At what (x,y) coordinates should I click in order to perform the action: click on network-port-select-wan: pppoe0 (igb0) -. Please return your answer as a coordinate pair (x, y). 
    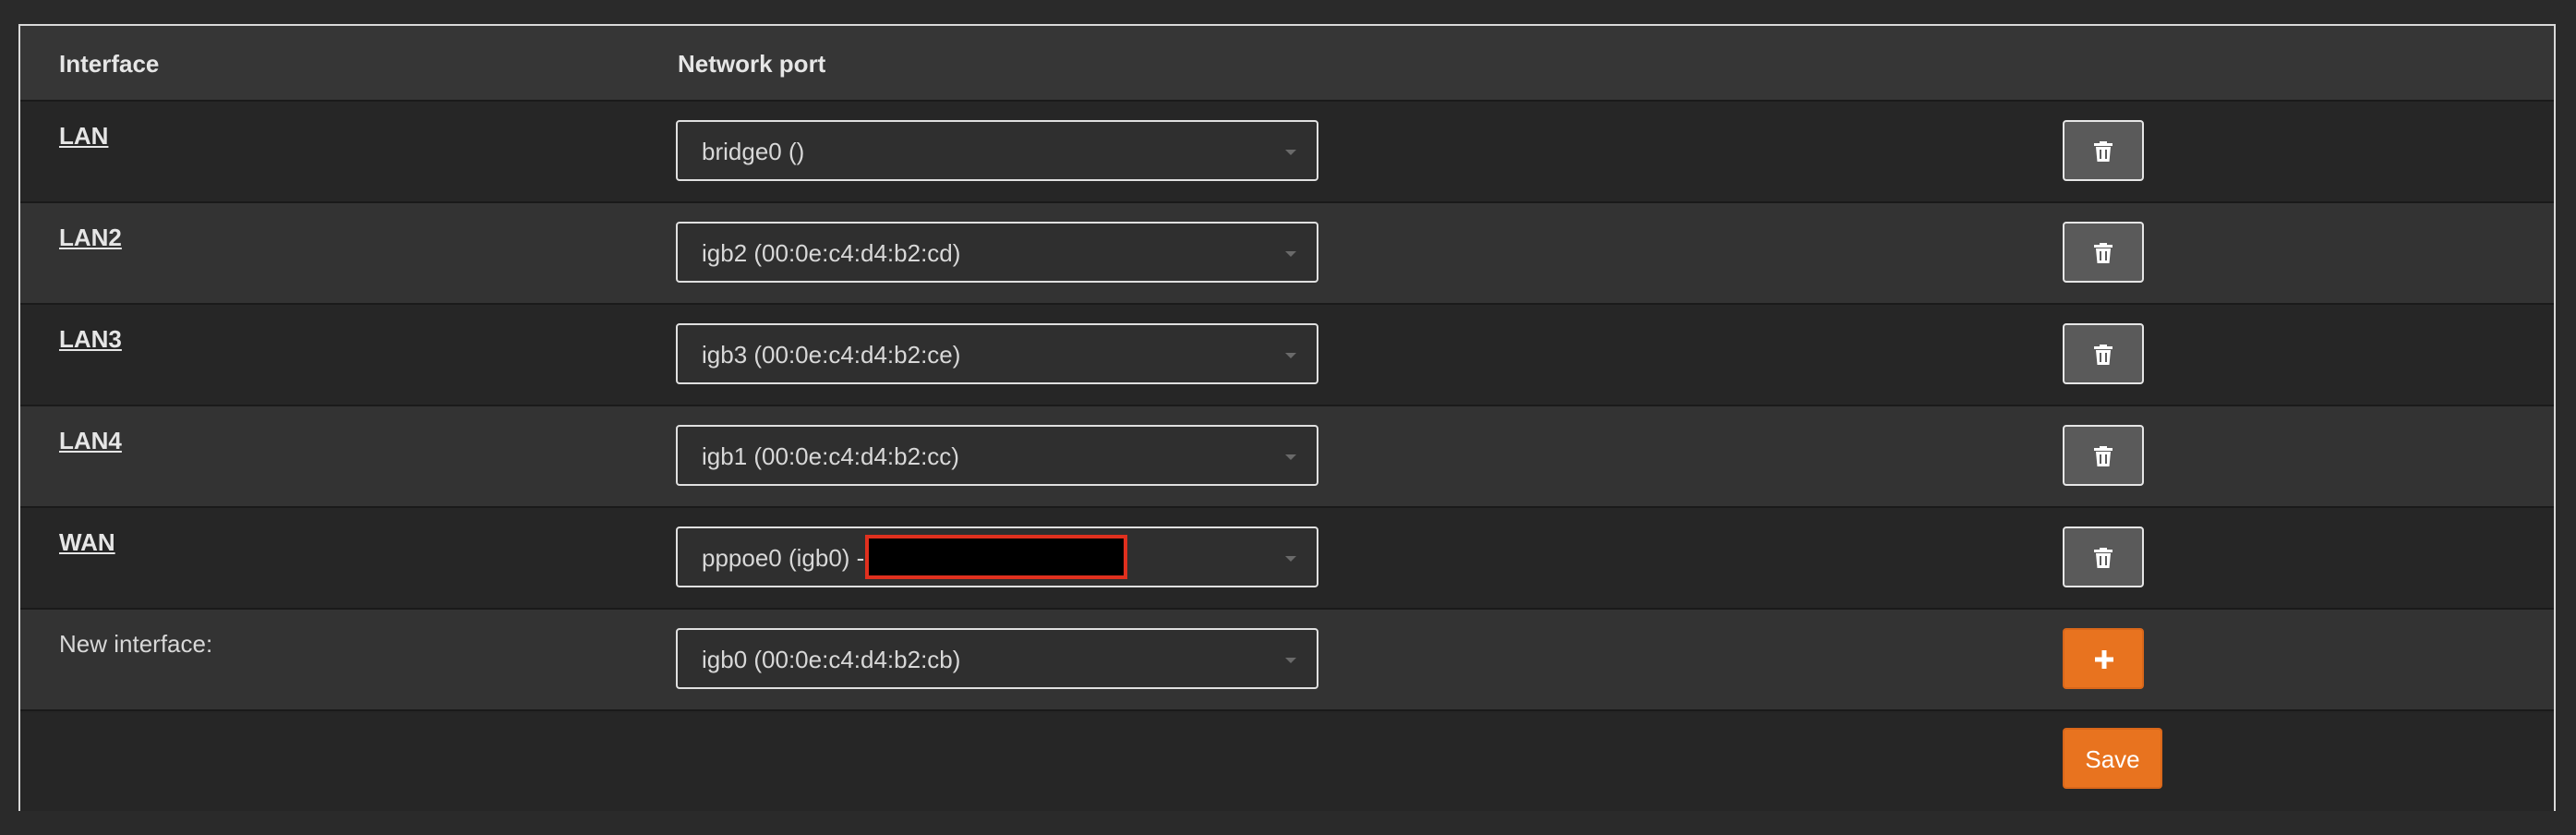
    Looking at the image, I should click on (997, 556).